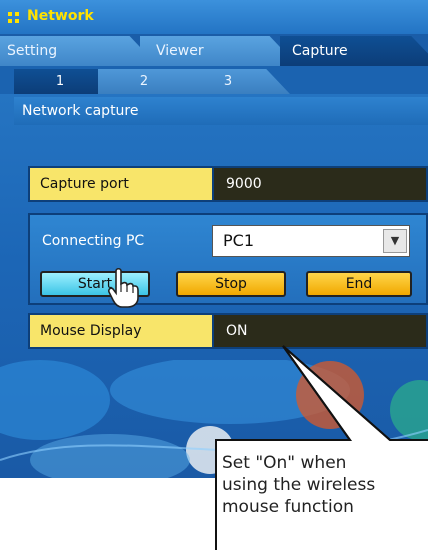  Describe the element at coordinates (231, 284) in the screenshot. I see `stop-button: Stop` at that location.